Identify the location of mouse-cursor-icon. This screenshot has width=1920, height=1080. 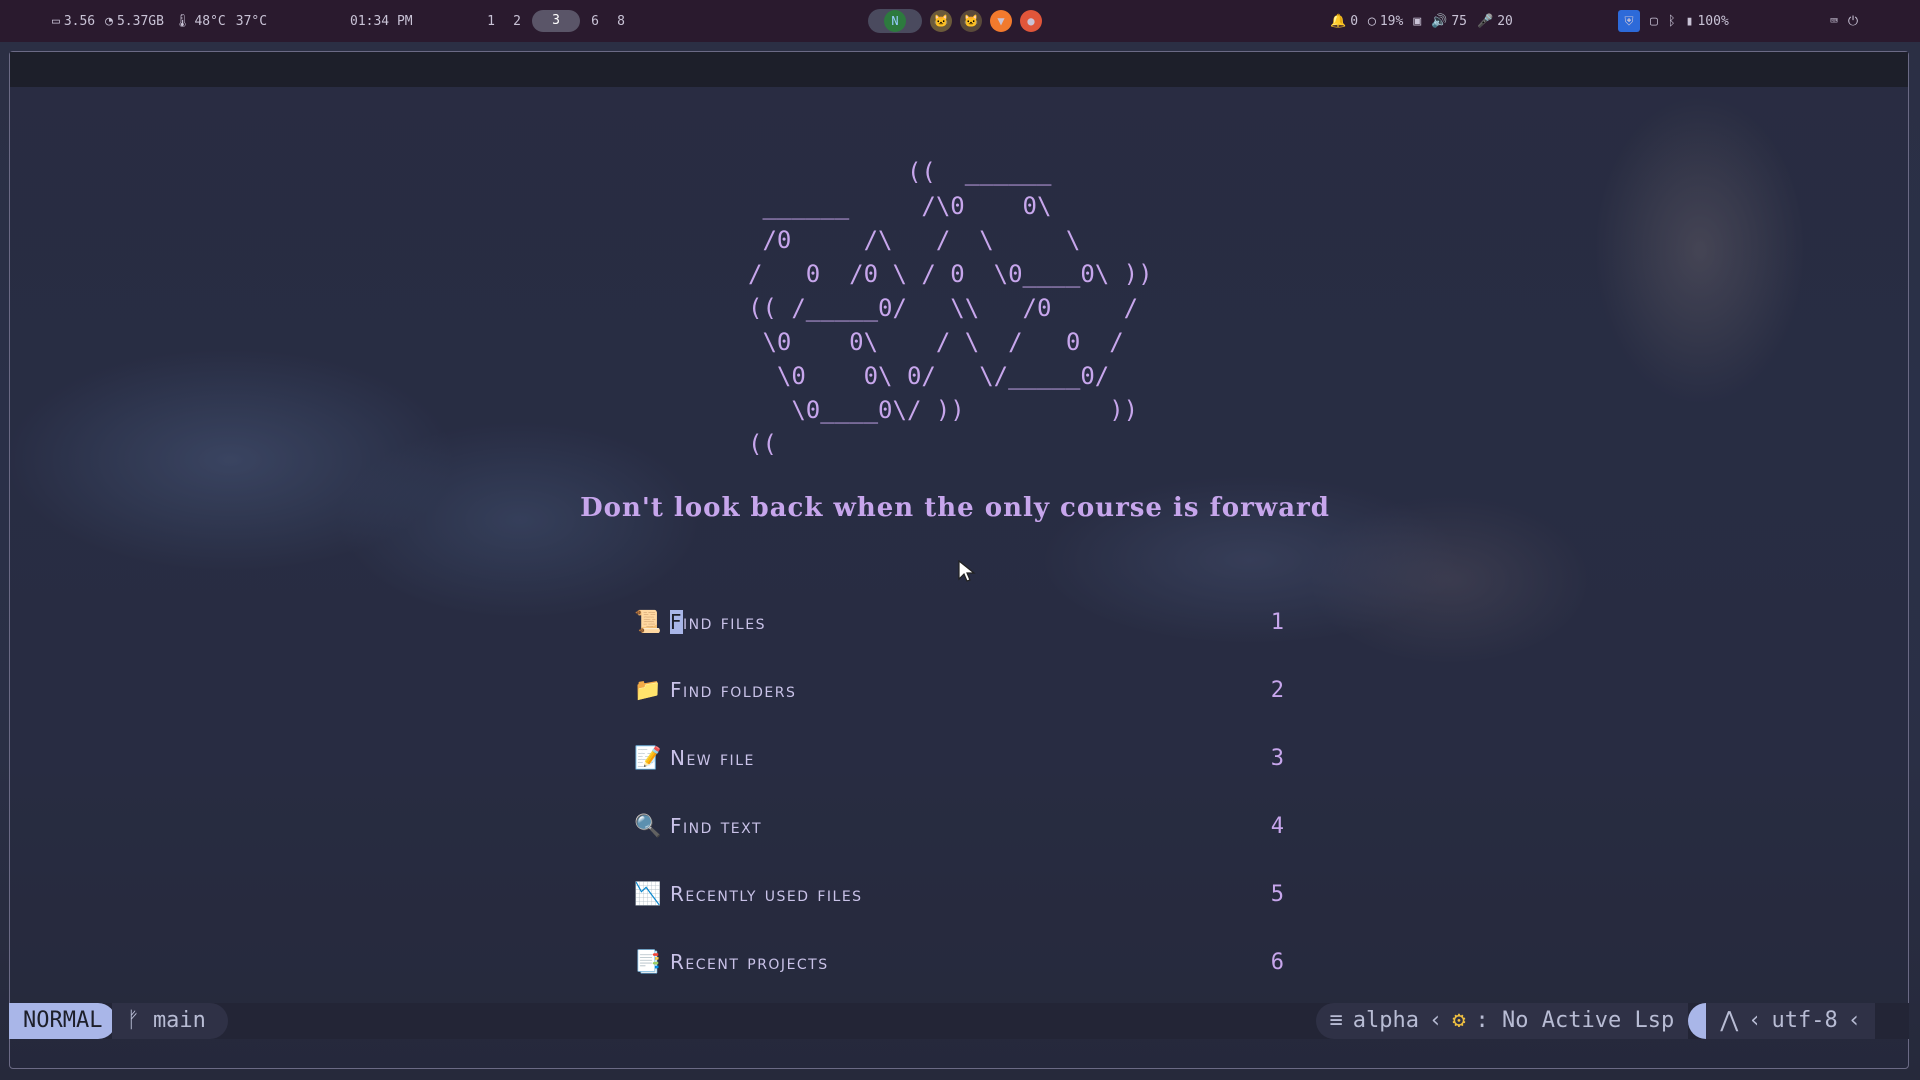
(967, 571).